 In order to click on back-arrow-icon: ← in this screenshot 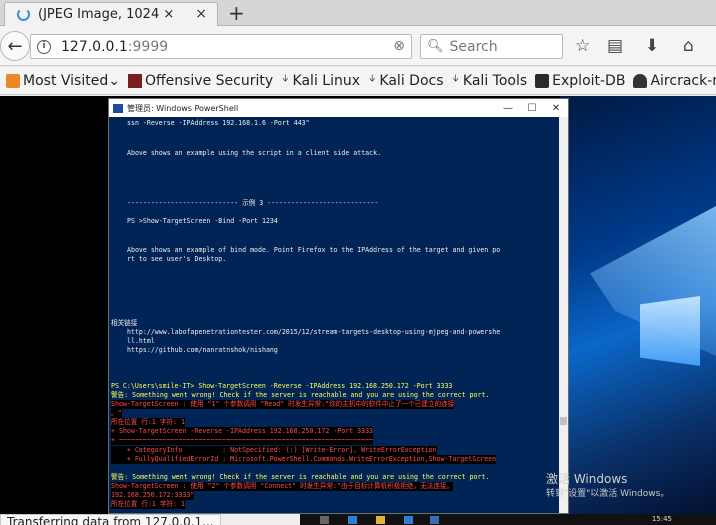, I will do `click(15, 46)`.